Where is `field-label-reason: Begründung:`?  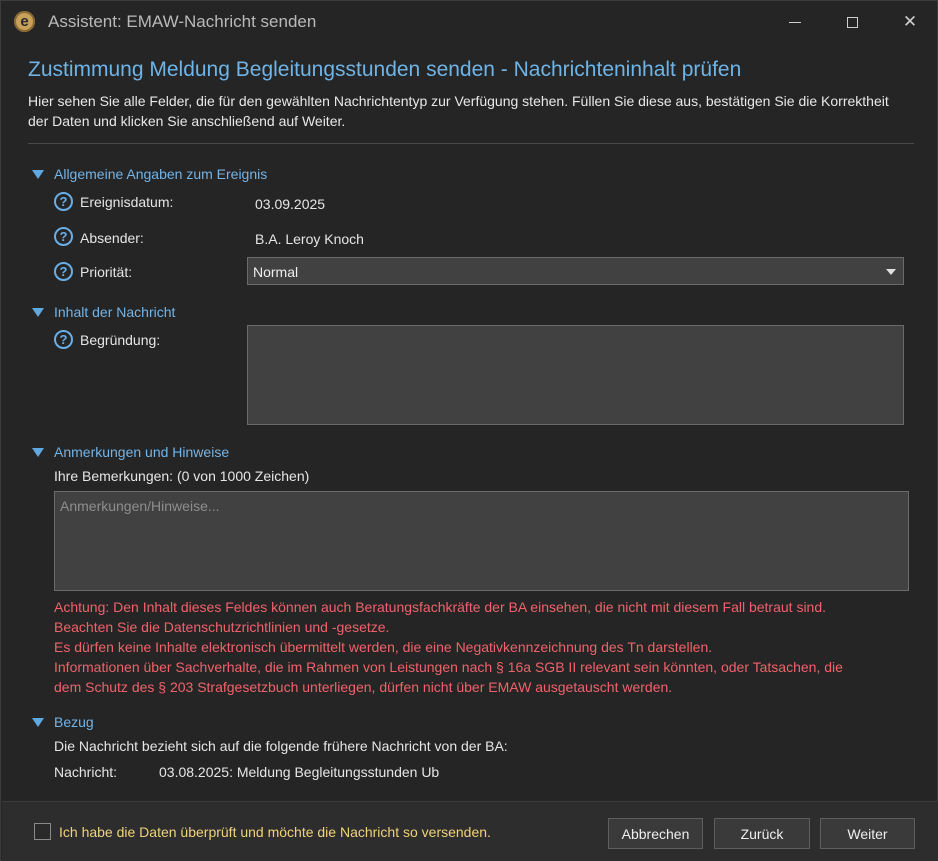 field-label-reason: Begründung: is located at coordinates (120, 340).